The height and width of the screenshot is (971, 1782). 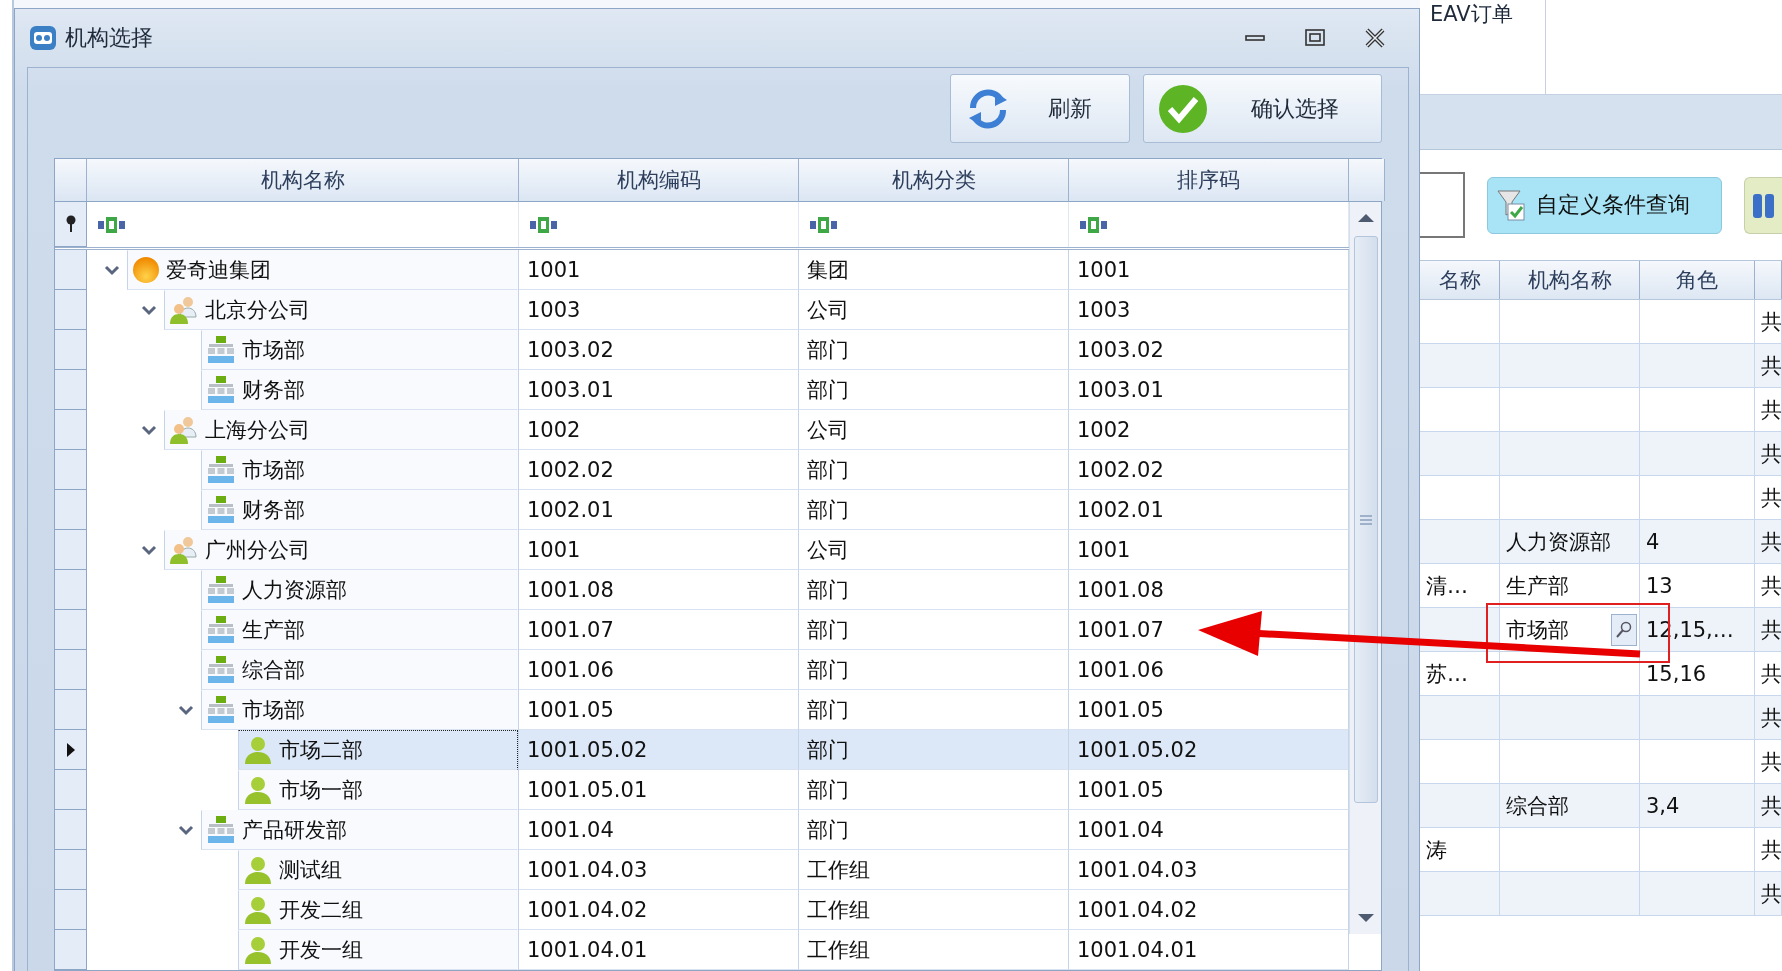 I want to click on ribbon-tab: EAV订单, so click(x=1483, y=47).